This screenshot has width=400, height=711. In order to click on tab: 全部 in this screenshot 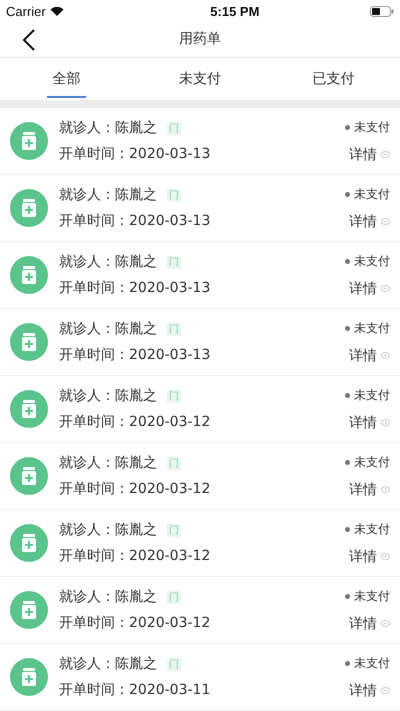, I will do `click(67, 79)`.